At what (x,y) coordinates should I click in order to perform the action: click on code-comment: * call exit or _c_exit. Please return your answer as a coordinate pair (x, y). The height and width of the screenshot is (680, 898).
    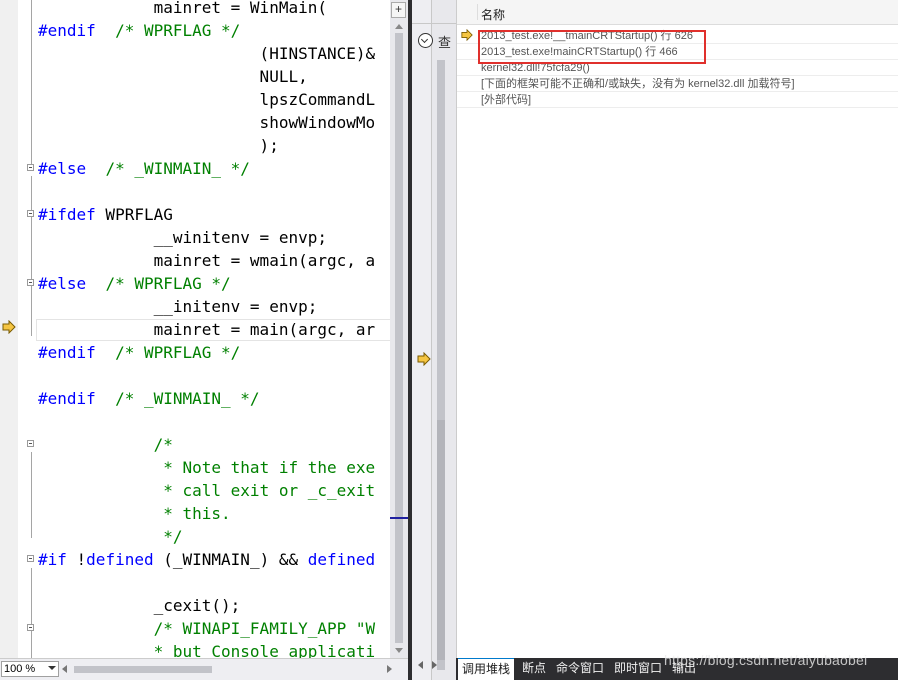
    Looking at the image, I should click on (269, 490).